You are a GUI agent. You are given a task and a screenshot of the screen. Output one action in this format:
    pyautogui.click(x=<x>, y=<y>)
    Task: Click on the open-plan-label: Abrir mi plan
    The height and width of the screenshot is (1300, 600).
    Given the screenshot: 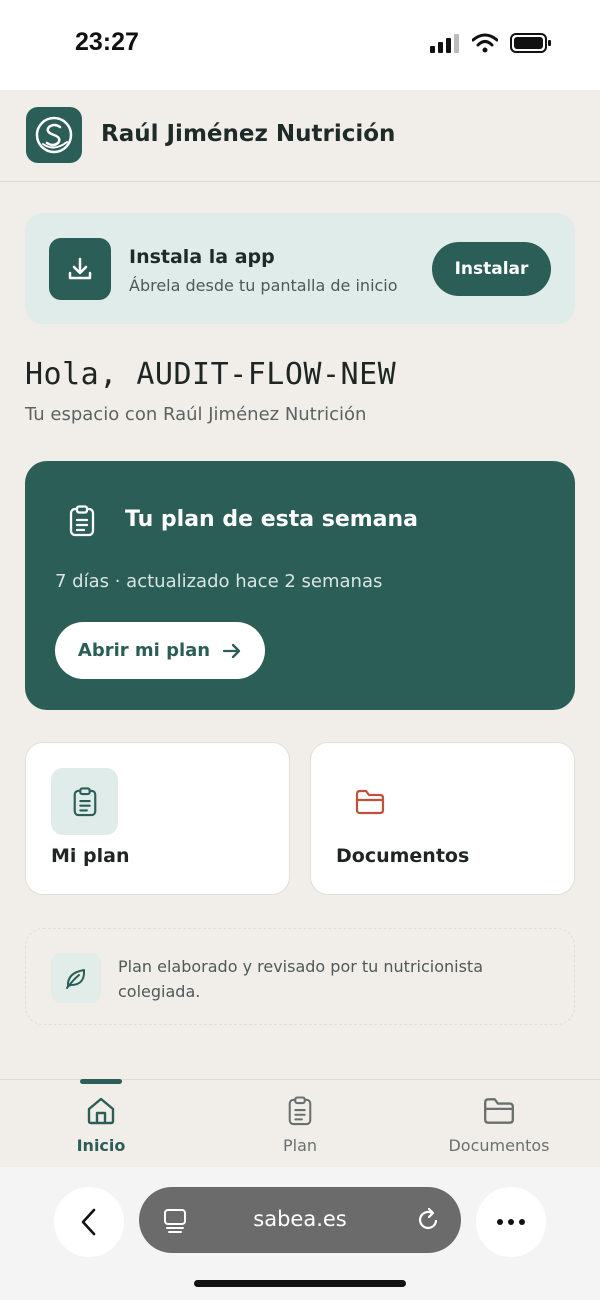 What is the action you would take?
    pyautogui.click(x=144, y=650)
    